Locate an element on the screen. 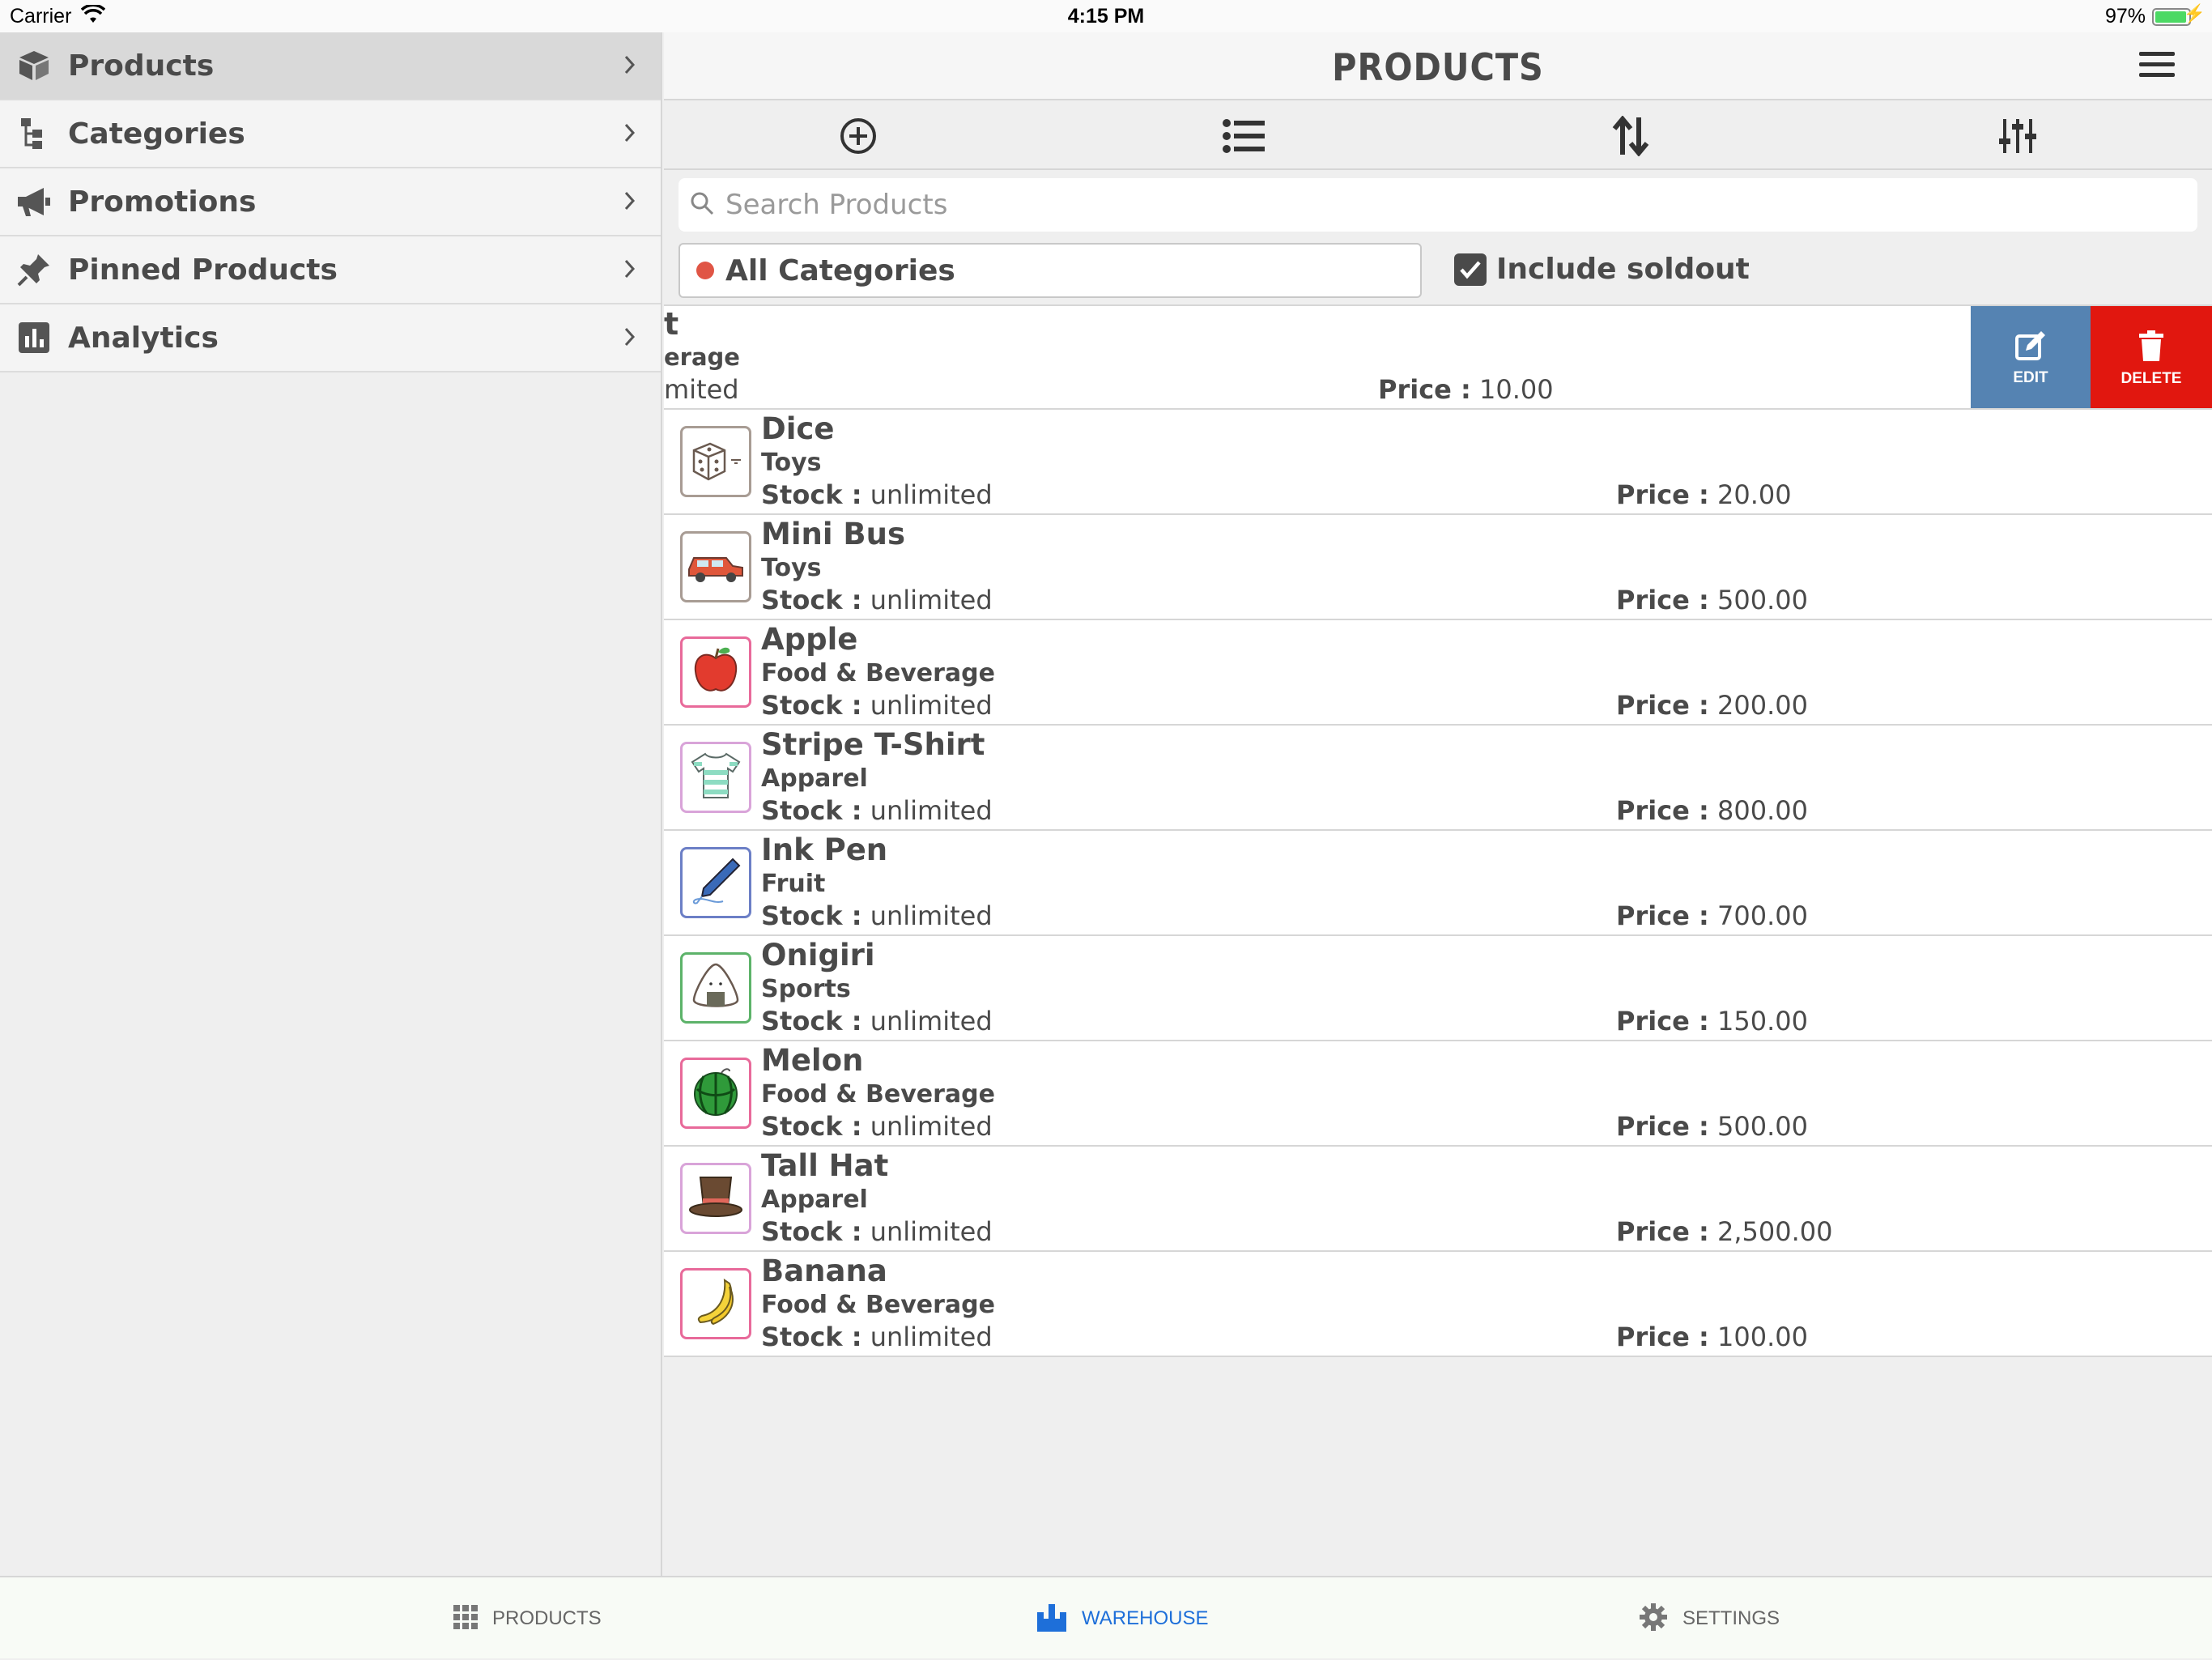 This screenshot has width=2212, height=1660. product-category: erage is located at coordinates (702, 357).